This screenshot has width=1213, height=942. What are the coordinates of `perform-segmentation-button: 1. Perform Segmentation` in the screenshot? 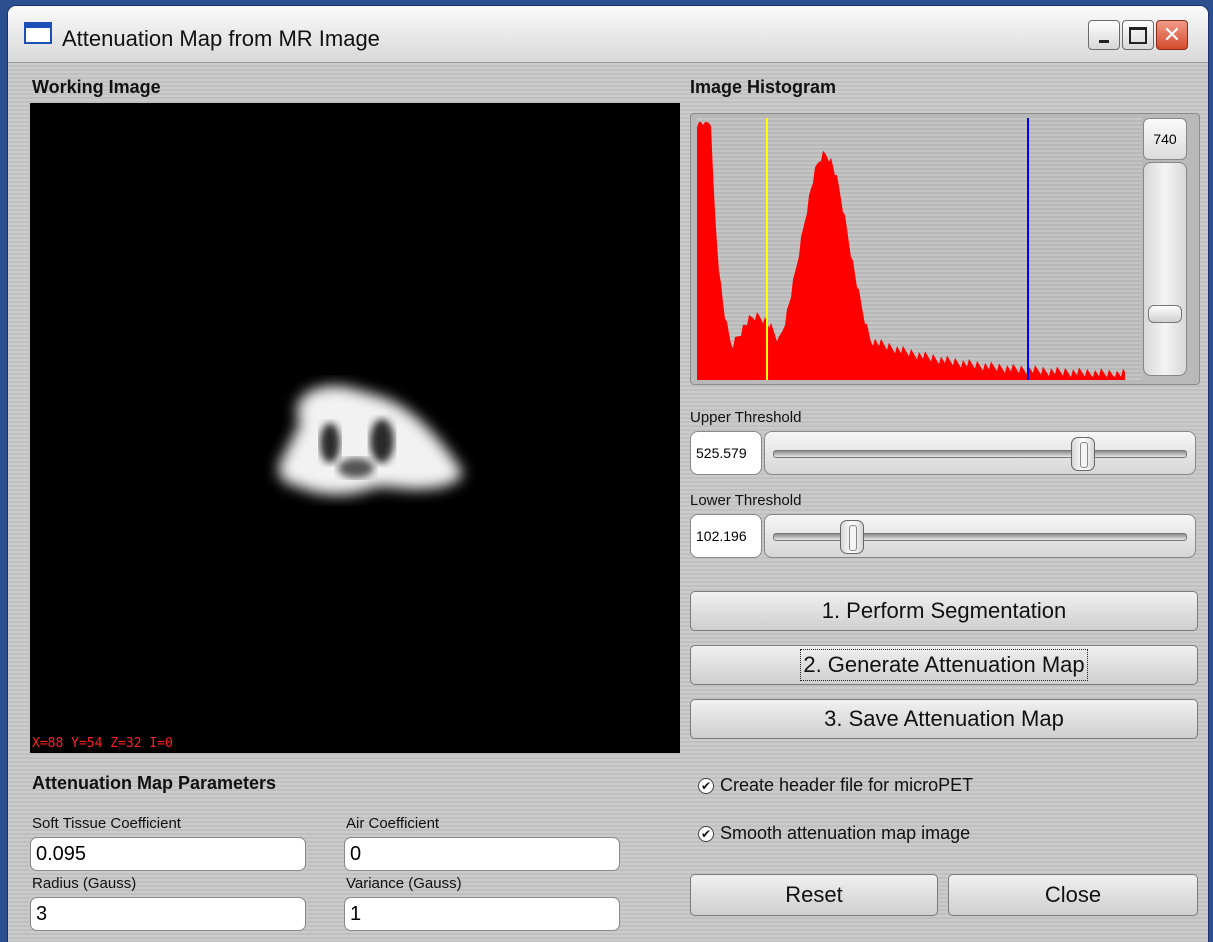 It's located at (944, 611).